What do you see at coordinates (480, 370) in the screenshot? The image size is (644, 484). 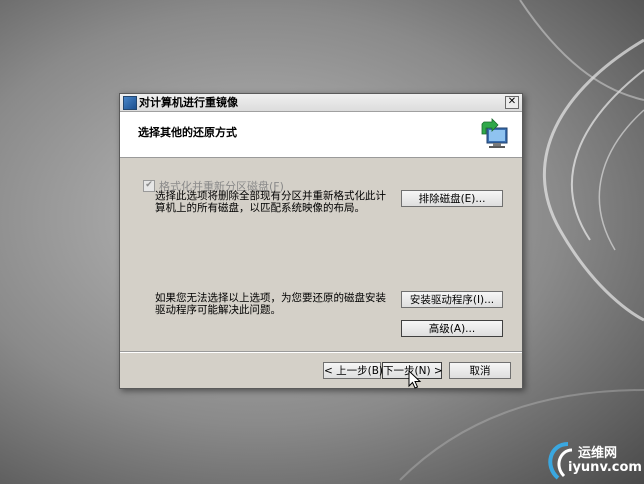 I see `cancel-button: 取消` at bounding box center [480, 370].